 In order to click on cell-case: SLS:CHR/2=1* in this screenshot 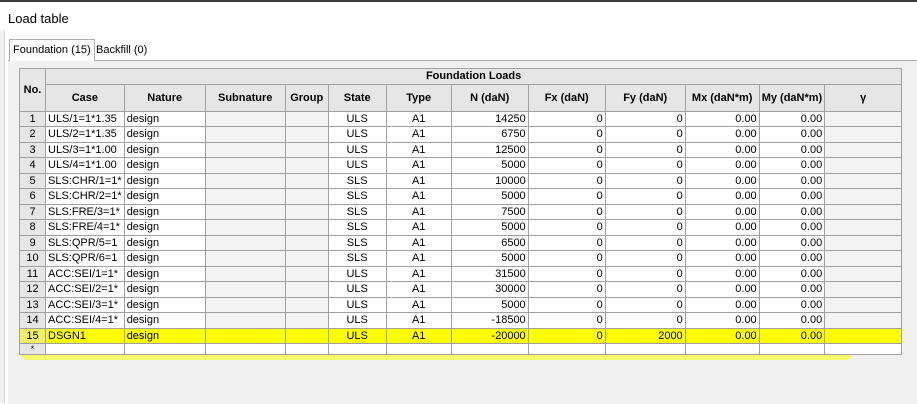, I will do `click(85, 196)`.